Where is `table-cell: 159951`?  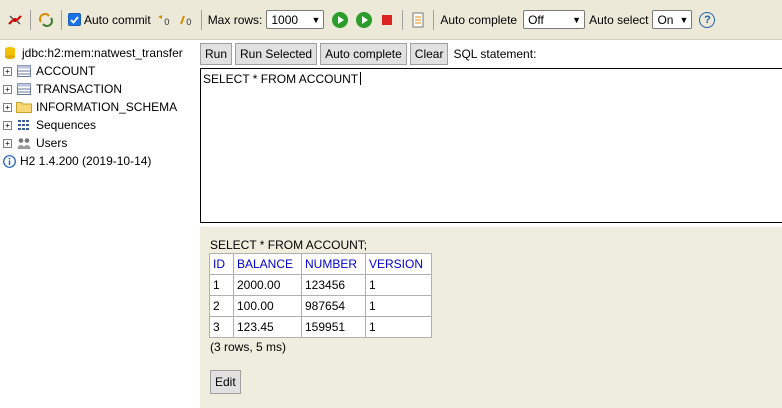 table-cell: 159951 is located at coordinates (333, 327).